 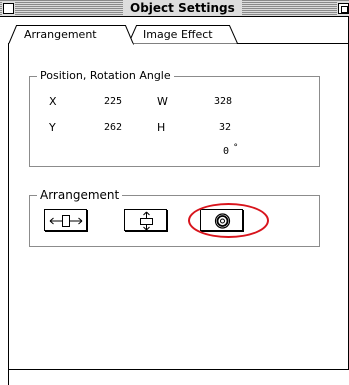 I want to click on w-value: 328, so click(x=223, y=101).